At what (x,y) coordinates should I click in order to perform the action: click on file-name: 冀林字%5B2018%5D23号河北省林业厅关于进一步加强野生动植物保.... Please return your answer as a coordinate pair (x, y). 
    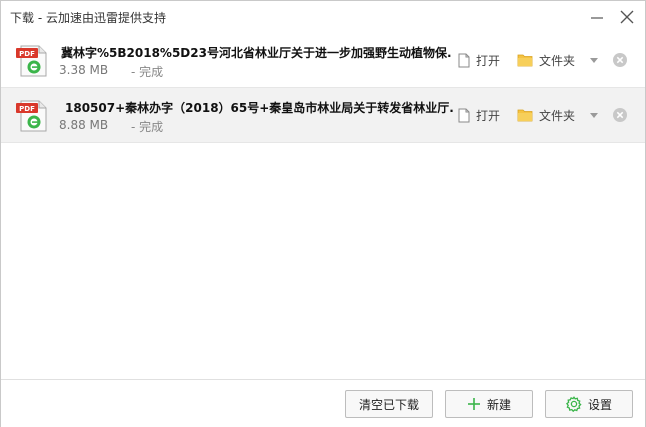
    Looking at the image, I should click on (256, 52).